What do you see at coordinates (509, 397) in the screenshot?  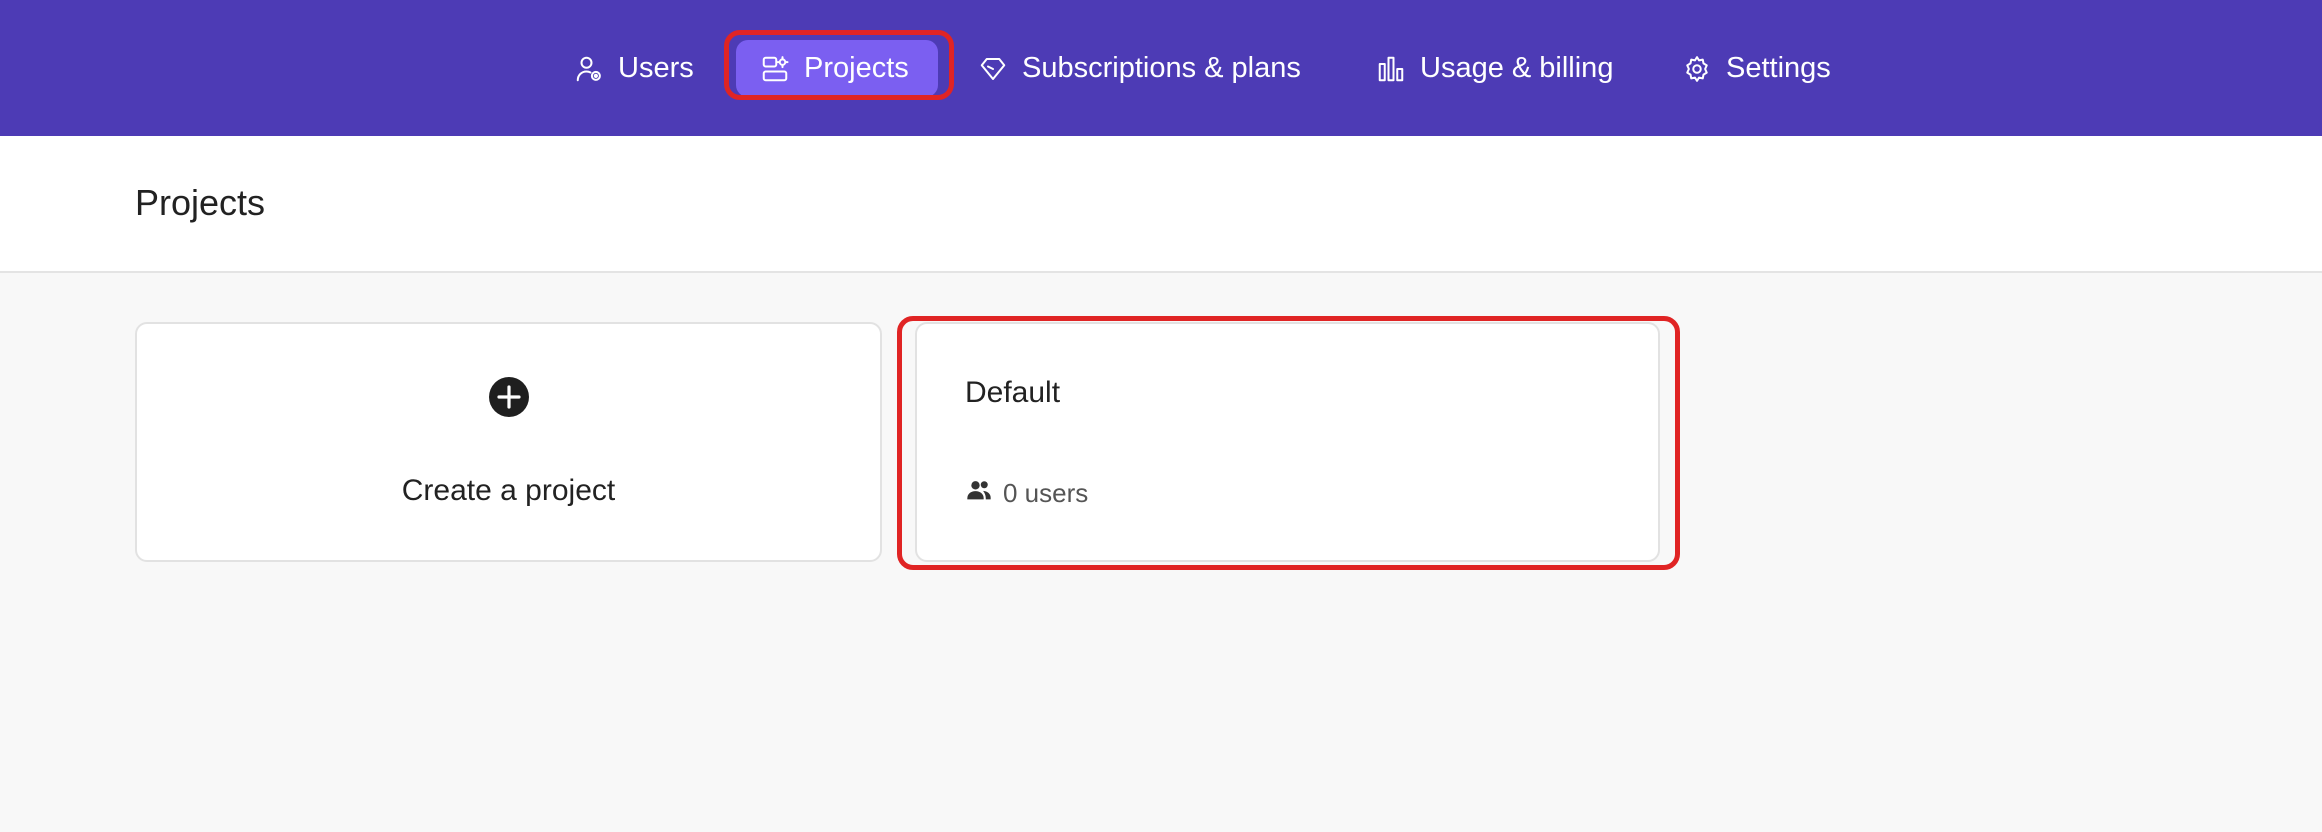 I see `plus-circle-icon` at bounding box center [509, 397].